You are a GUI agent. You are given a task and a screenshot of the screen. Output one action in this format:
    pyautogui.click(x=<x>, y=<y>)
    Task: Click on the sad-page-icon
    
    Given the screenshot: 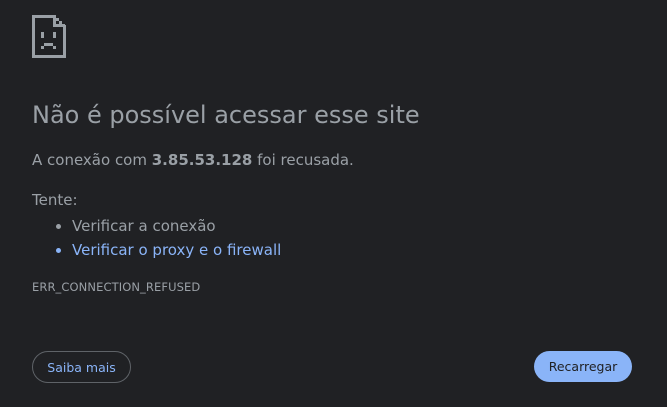 What is the action you would take?
    pyautogui.click(x=49, y=36)
    